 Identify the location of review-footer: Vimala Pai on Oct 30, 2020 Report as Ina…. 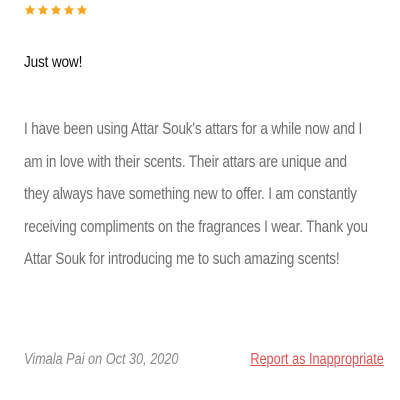
(204, 362).